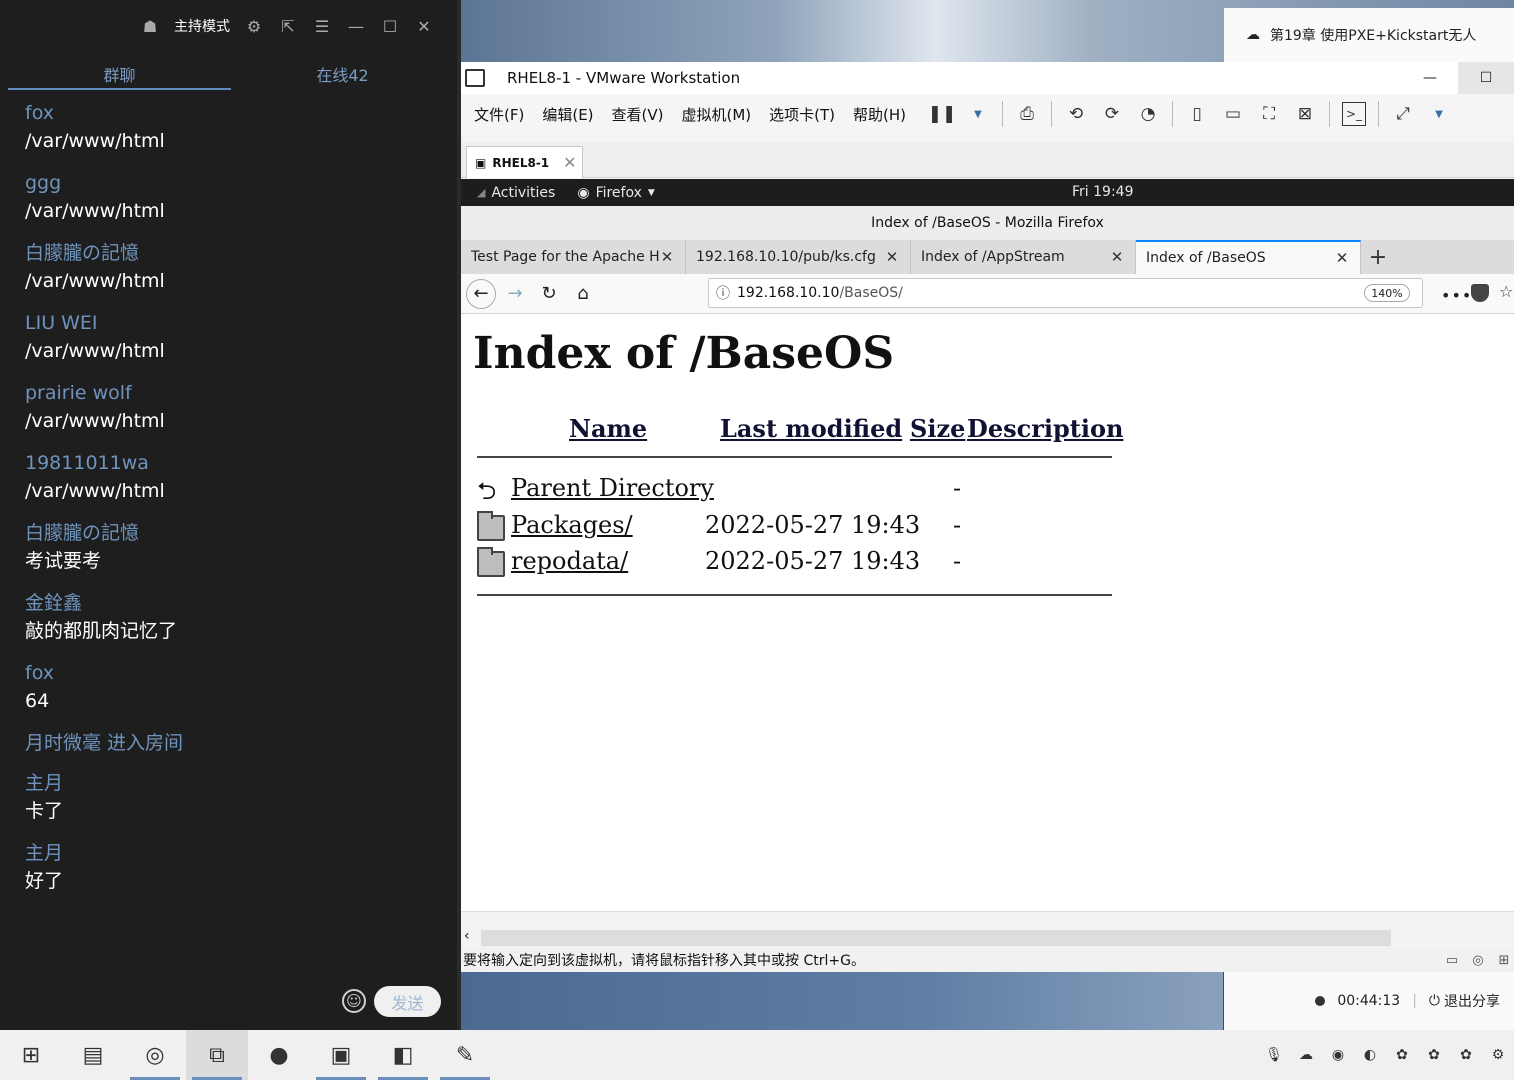  Describe the element at coordinates (202, 27) in the screenshot. I see `chat-mode-label: 主持模式` at that location.